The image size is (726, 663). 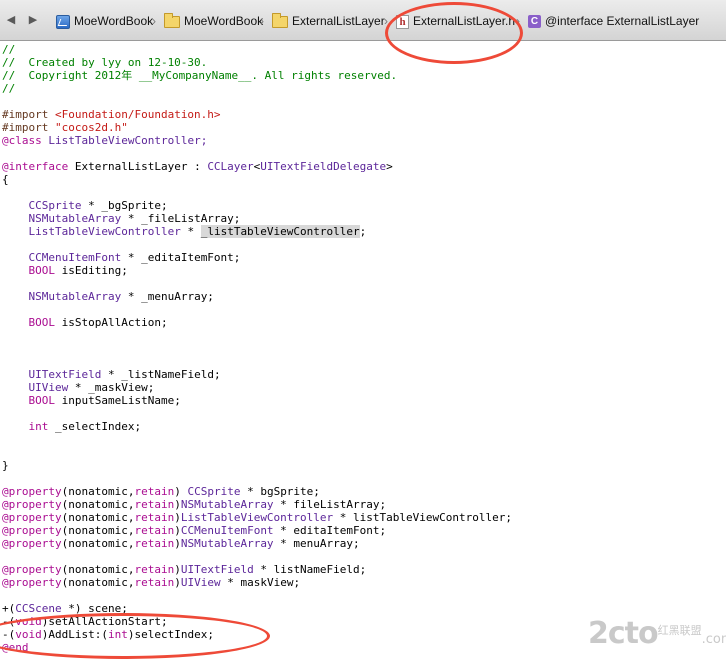 What do you see at coordinates (35, 166) in the screenshot?
I see `code-token: @interface` at bounding box center [35, 166].